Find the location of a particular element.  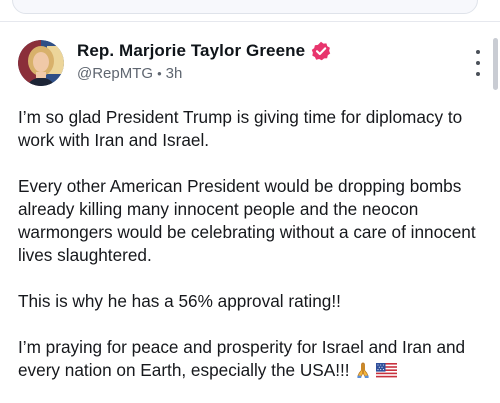

more-vertical-icon is located at coordinates (478, 63).